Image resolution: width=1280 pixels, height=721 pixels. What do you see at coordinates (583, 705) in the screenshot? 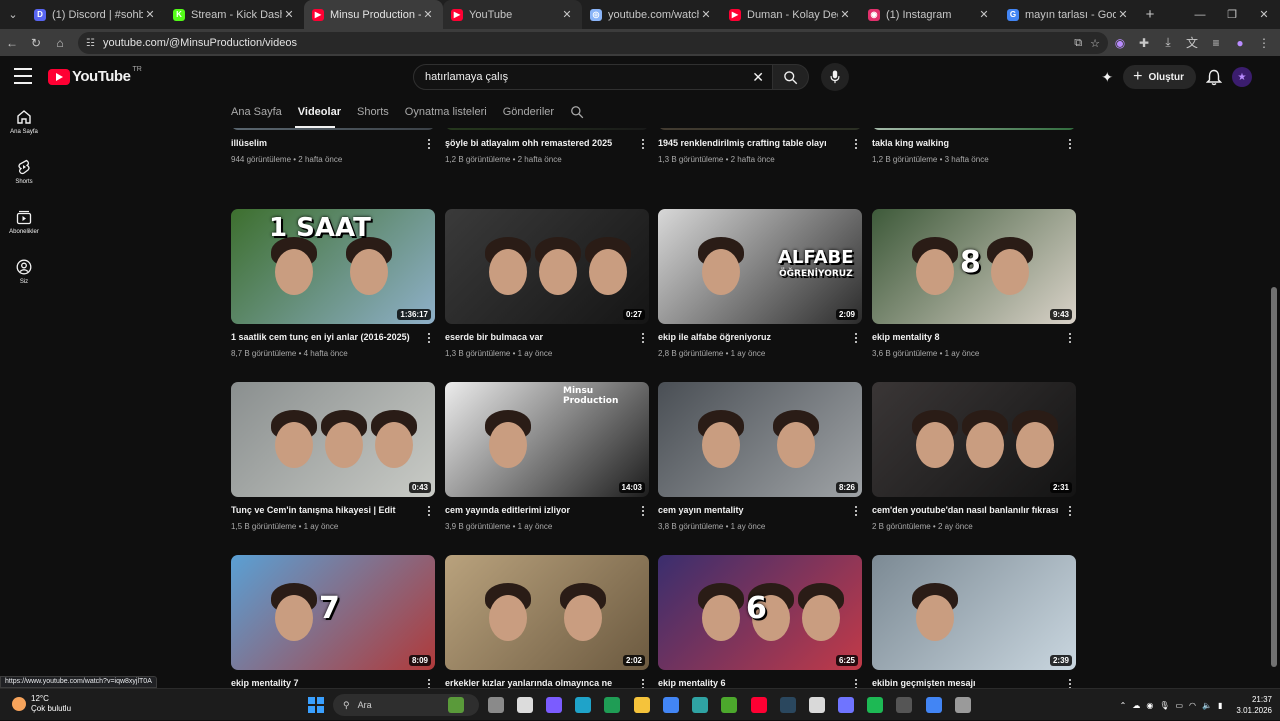
I see `edge-icon` at bounding box center [583, 705].